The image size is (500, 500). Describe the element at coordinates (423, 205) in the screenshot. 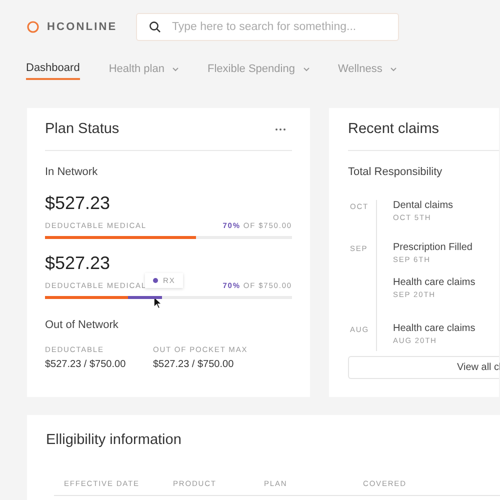

I see `claim-name: Dental claims` at that location.